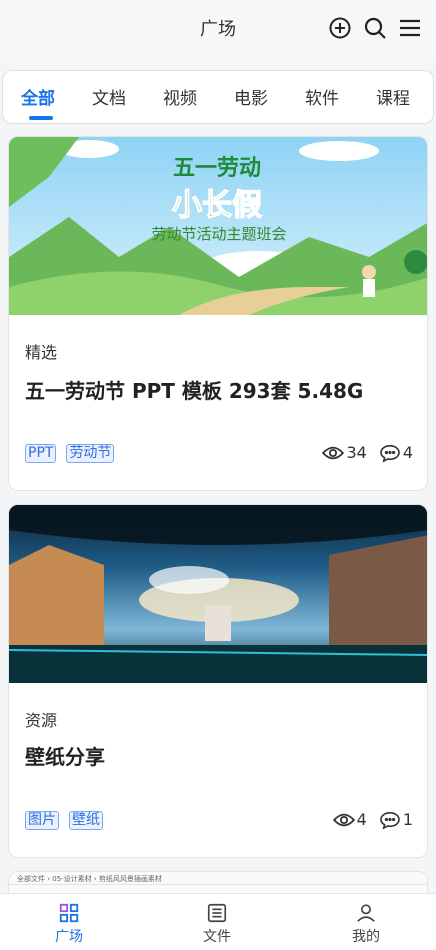 The image size is (436, 950). Describe the element at coordinates (366, 924) in the screenshot. I see `tabbar-item-me: 我的` at that location.